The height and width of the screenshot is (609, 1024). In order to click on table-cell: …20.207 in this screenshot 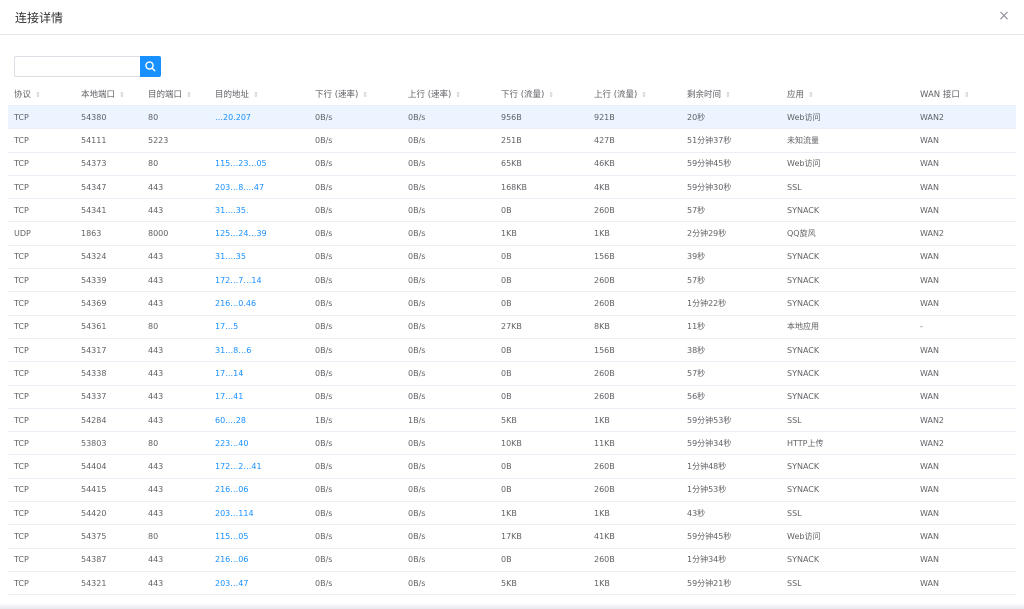, I will do `click(259, 117)`.